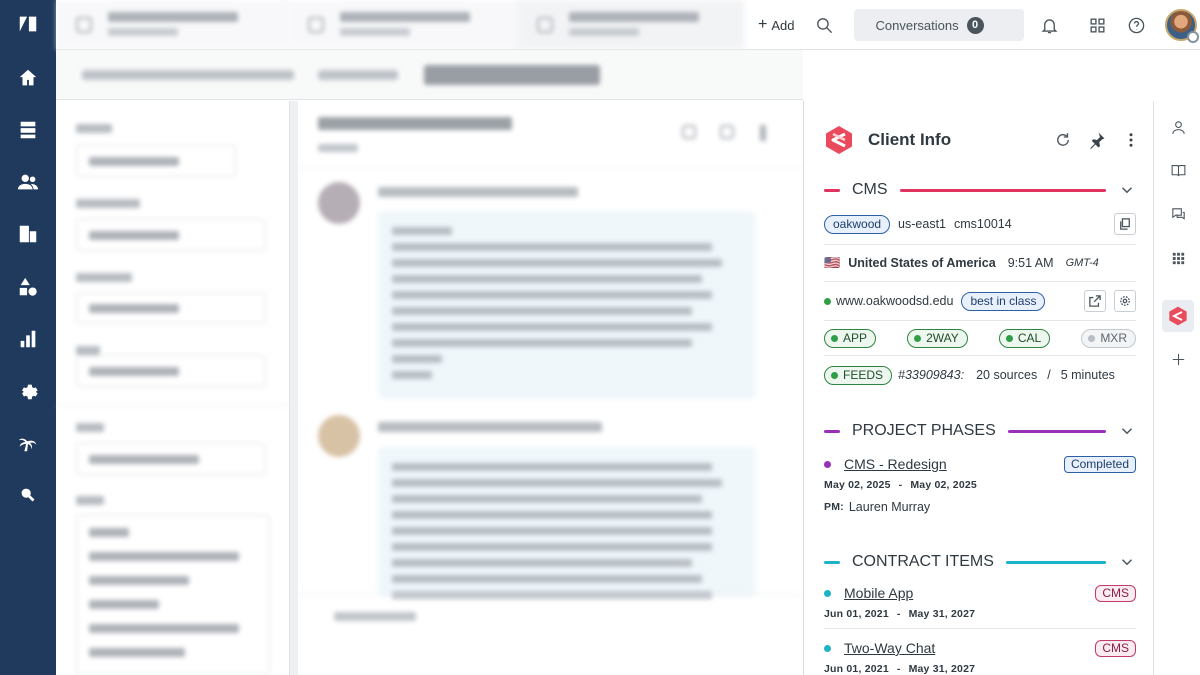  Describe the element at coordinates (922, 263) in the screenshot. I see `country-name: United States of America` at that location.